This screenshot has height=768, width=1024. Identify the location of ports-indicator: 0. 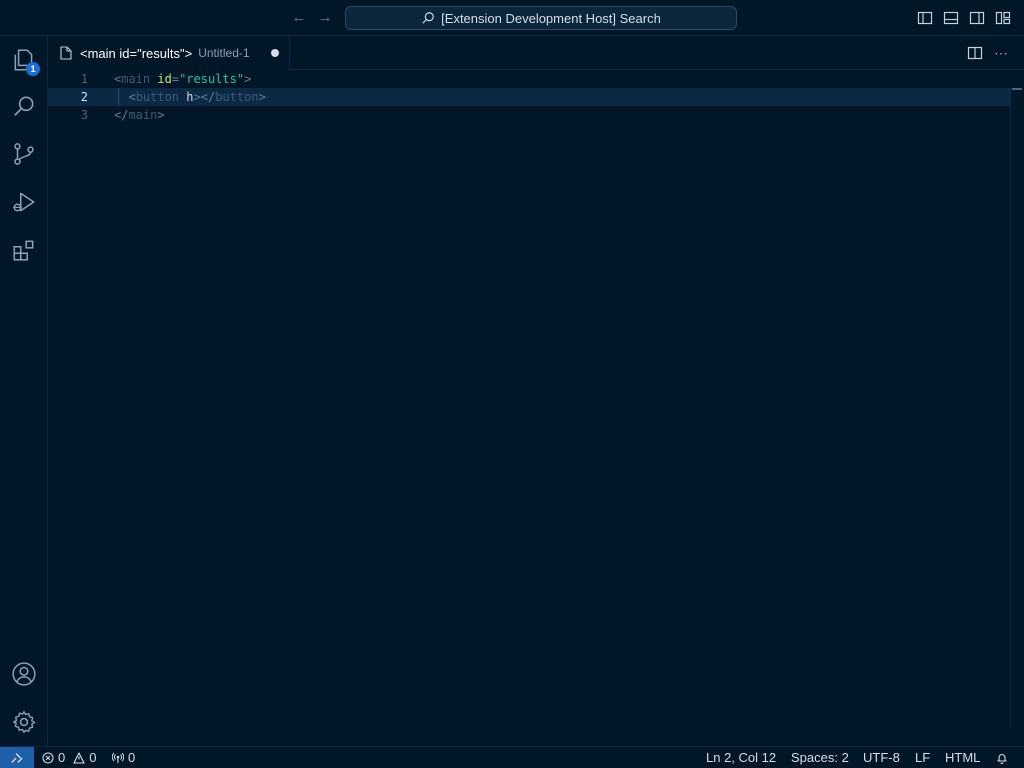
(123, 757).